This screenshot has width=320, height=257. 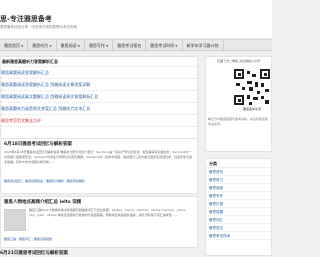 What do you see at coordinates (238, 220) in the screenshot?
I see `category-item: 雅思词汇` at bounding box center [238, 220].